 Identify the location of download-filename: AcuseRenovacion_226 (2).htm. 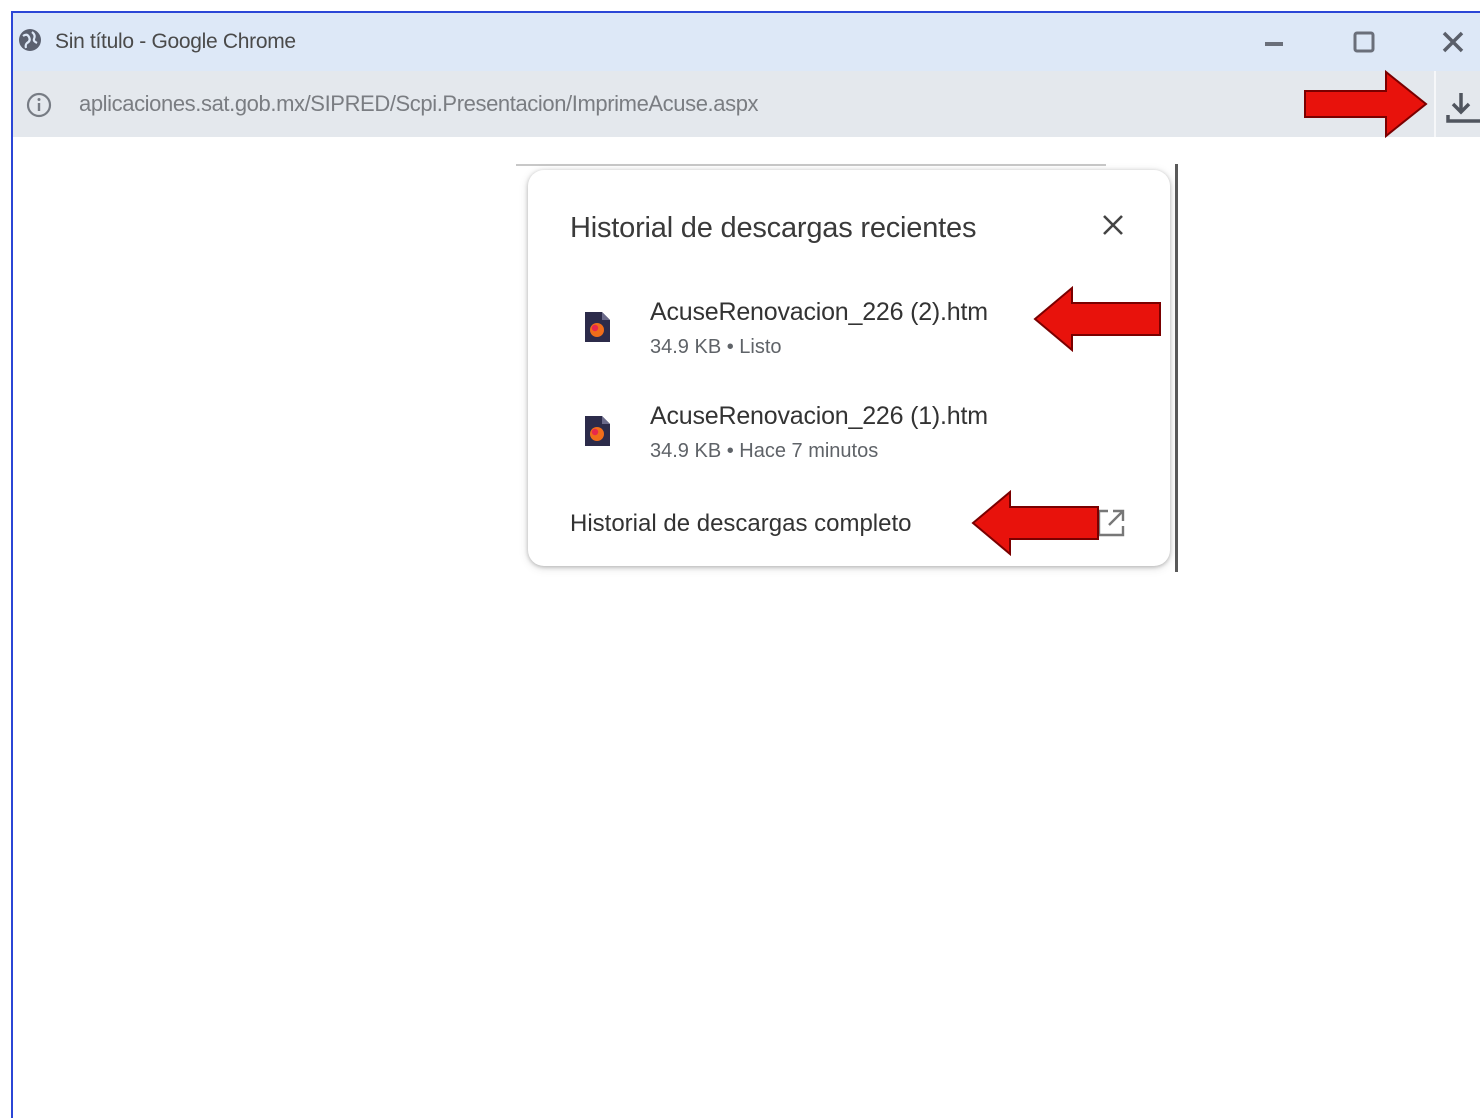
(819, 312).